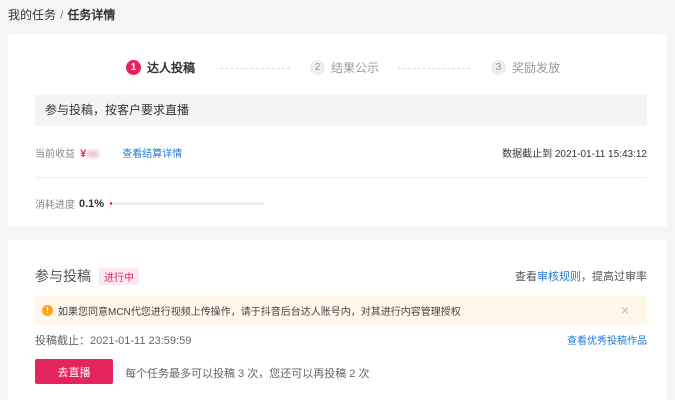 Image resolution: width=675 pixels, height=400 pixels. What do you see at coordinates (526, 277) in the screenshot?
I see `rule-prefix: 查看` at bounding box center [526, 277].